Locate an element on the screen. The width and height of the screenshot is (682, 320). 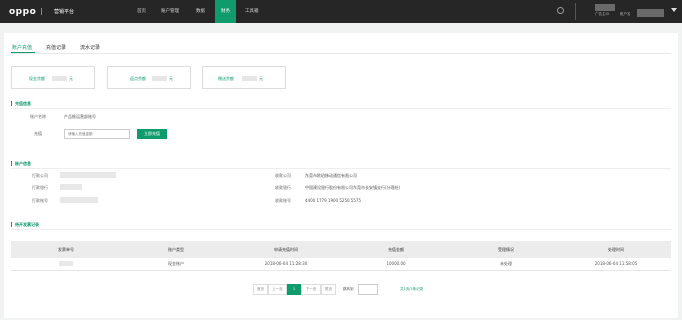
table-header-row: 发票单号 账户类型 申请充值时间 充值金额 受理情况 处理时间 is located at coordinates (341, 249).